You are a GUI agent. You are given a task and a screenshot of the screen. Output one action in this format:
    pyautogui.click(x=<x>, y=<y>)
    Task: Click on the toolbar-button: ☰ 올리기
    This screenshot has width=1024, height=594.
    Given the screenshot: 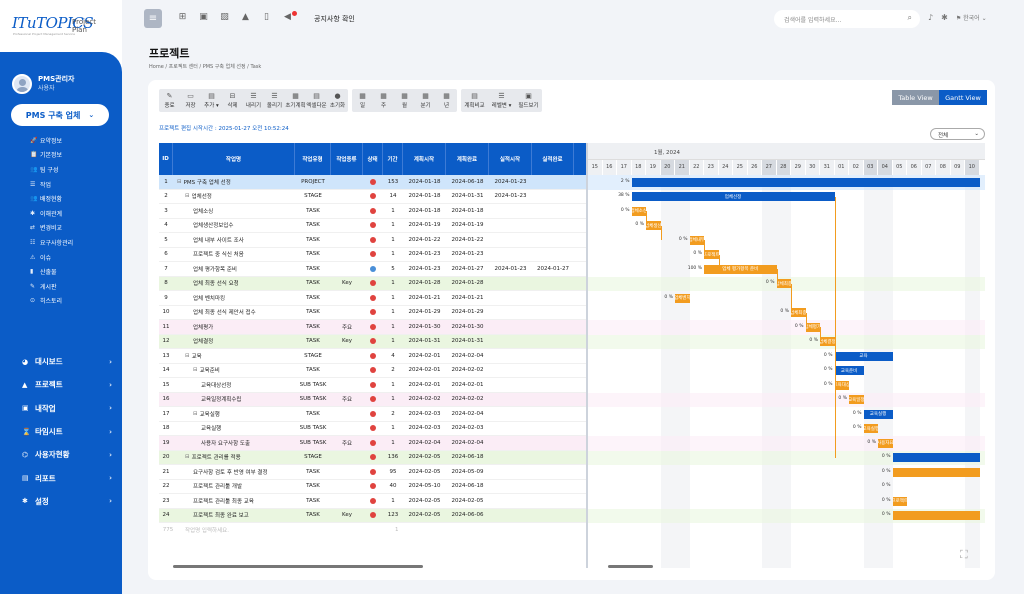 What is the action you would take?
    pyautogui.click(x=274, y=100)
    